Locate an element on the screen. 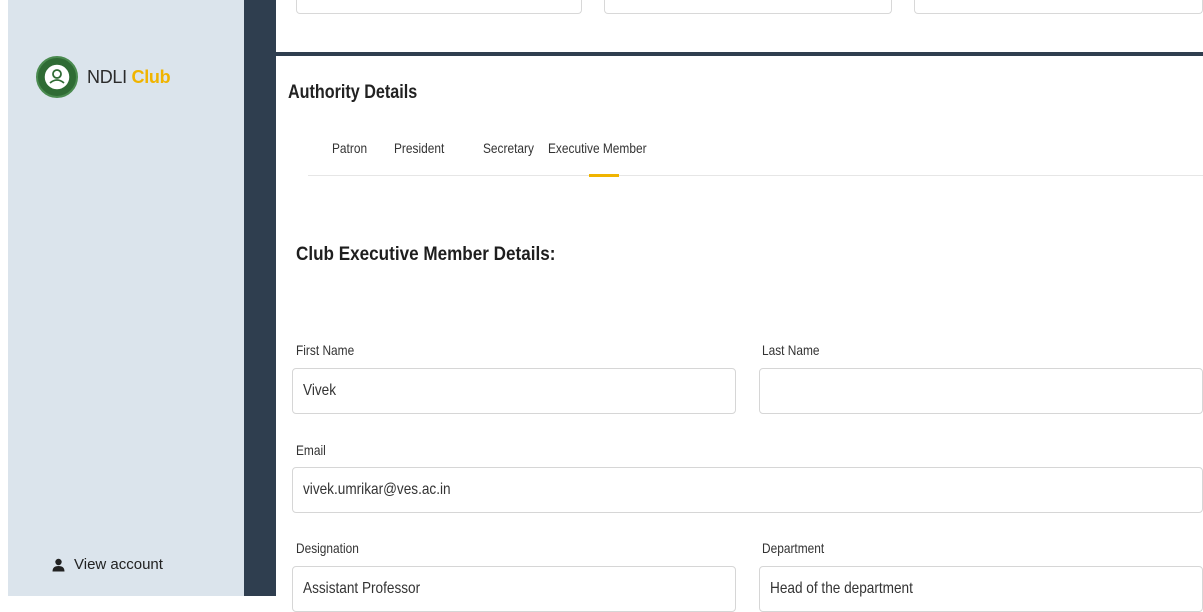 The image size is (1203, 612). view-account-link: View account is located at coordinates (107, 564).